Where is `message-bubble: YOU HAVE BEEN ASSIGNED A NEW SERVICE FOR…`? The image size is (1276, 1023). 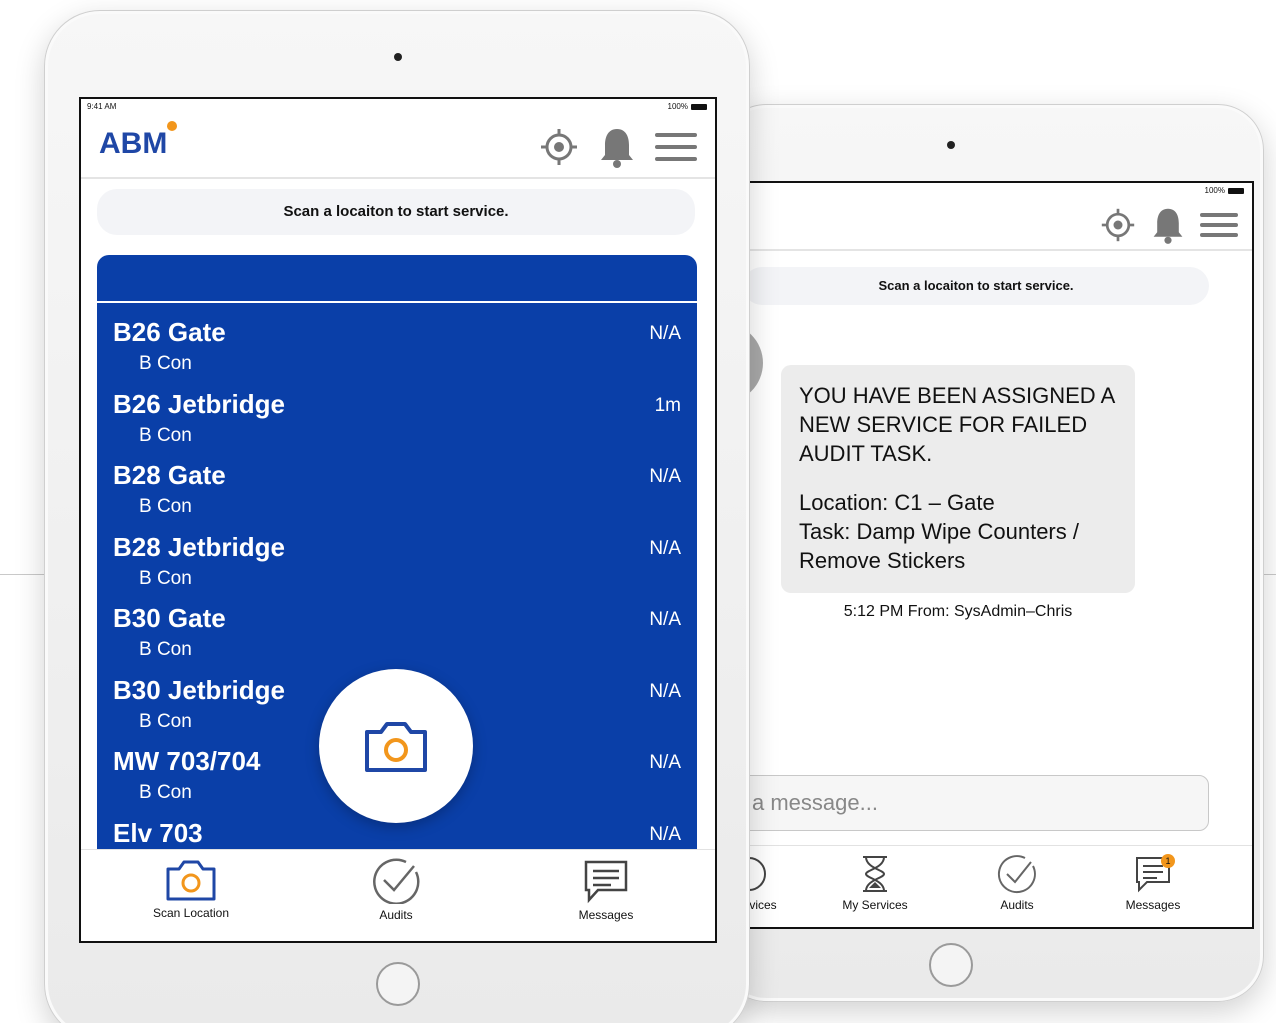
message-bubble: YOU HAVE BEEN ASSIGNED A NEW SERVICE FOR… is located at coordinates (958, 479).